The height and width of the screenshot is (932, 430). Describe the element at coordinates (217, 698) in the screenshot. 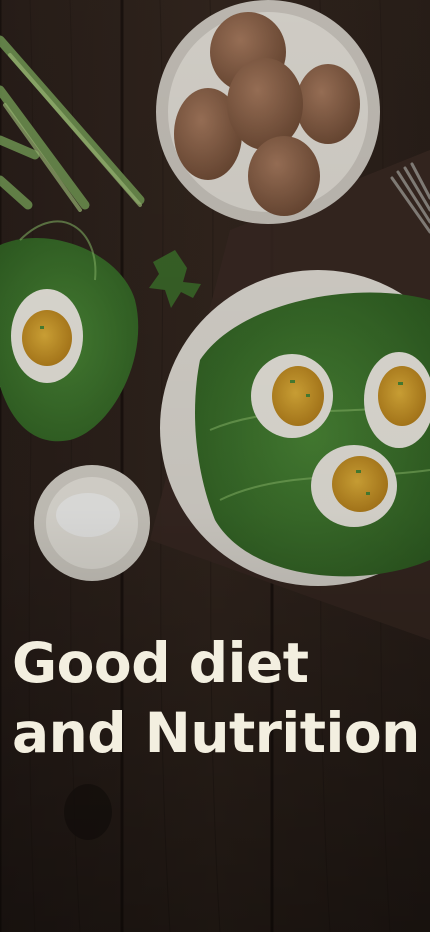

I see `hero-title: Good diet and Nutrition` at that location.